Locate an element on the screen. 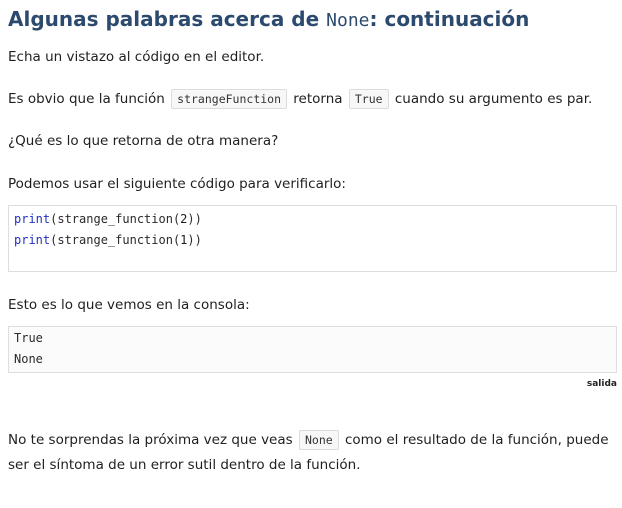  inline-code-none: None is located at coordinates (318, 440).